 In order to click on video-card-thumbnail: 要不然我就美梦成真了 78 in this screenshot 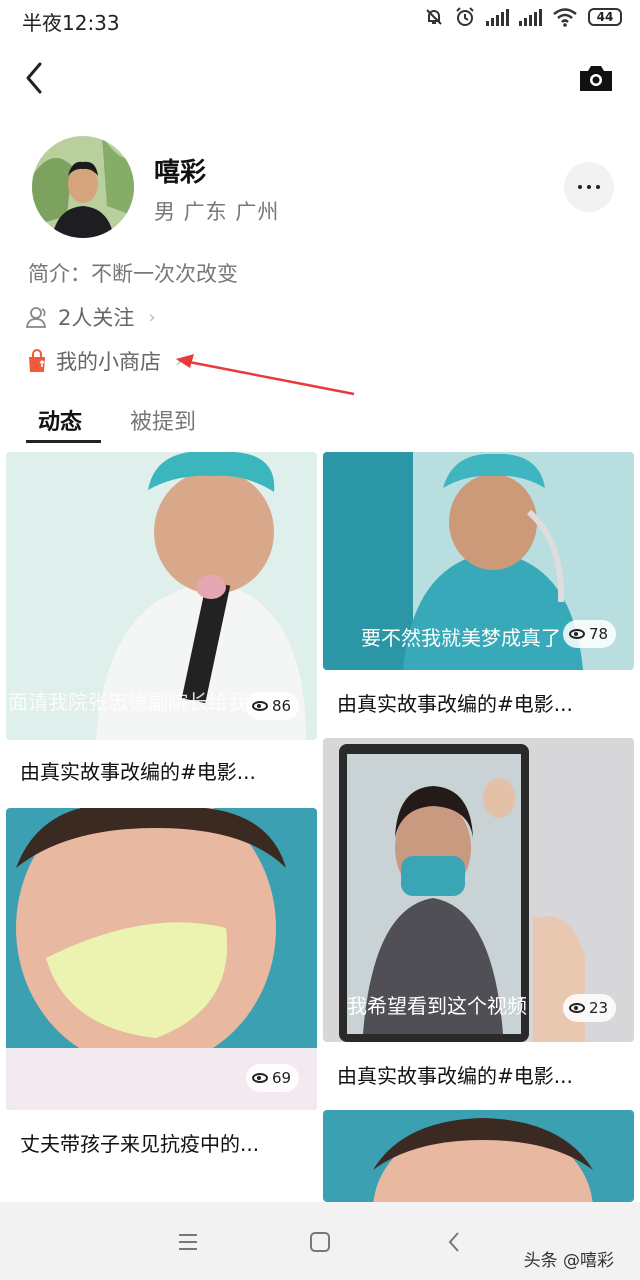, I will do `click(478, 561)`.